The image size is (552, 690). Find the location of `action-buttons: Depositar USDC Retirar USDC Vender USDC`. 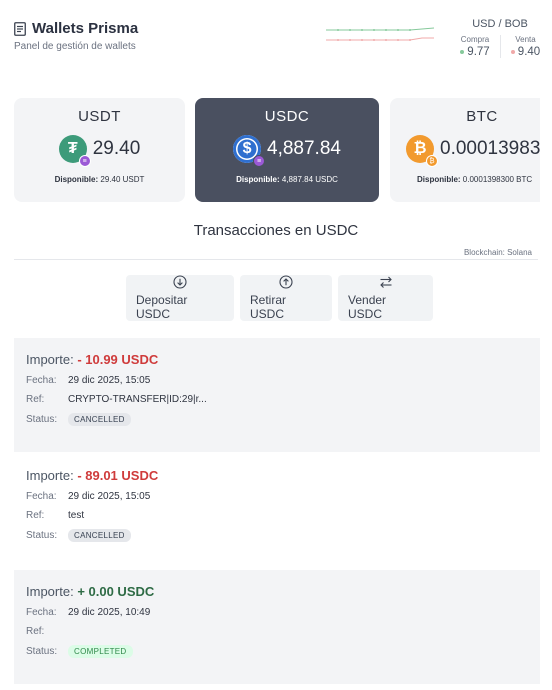

action-buttons: Depositar USDC Retirar USDC Vender USDC is located at coordinates (279, 298).